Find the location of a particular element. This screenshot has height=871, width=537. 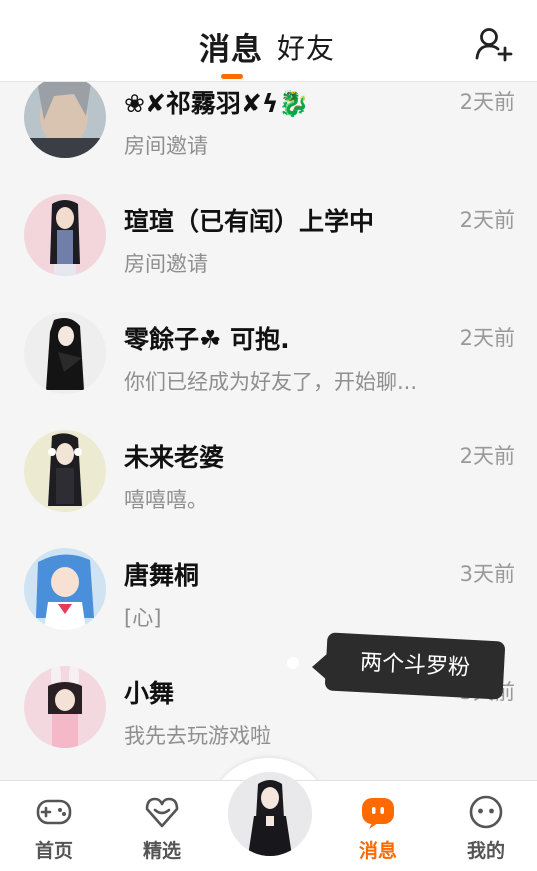

tab-friends: 好友 is located at coordinates (306, 47).